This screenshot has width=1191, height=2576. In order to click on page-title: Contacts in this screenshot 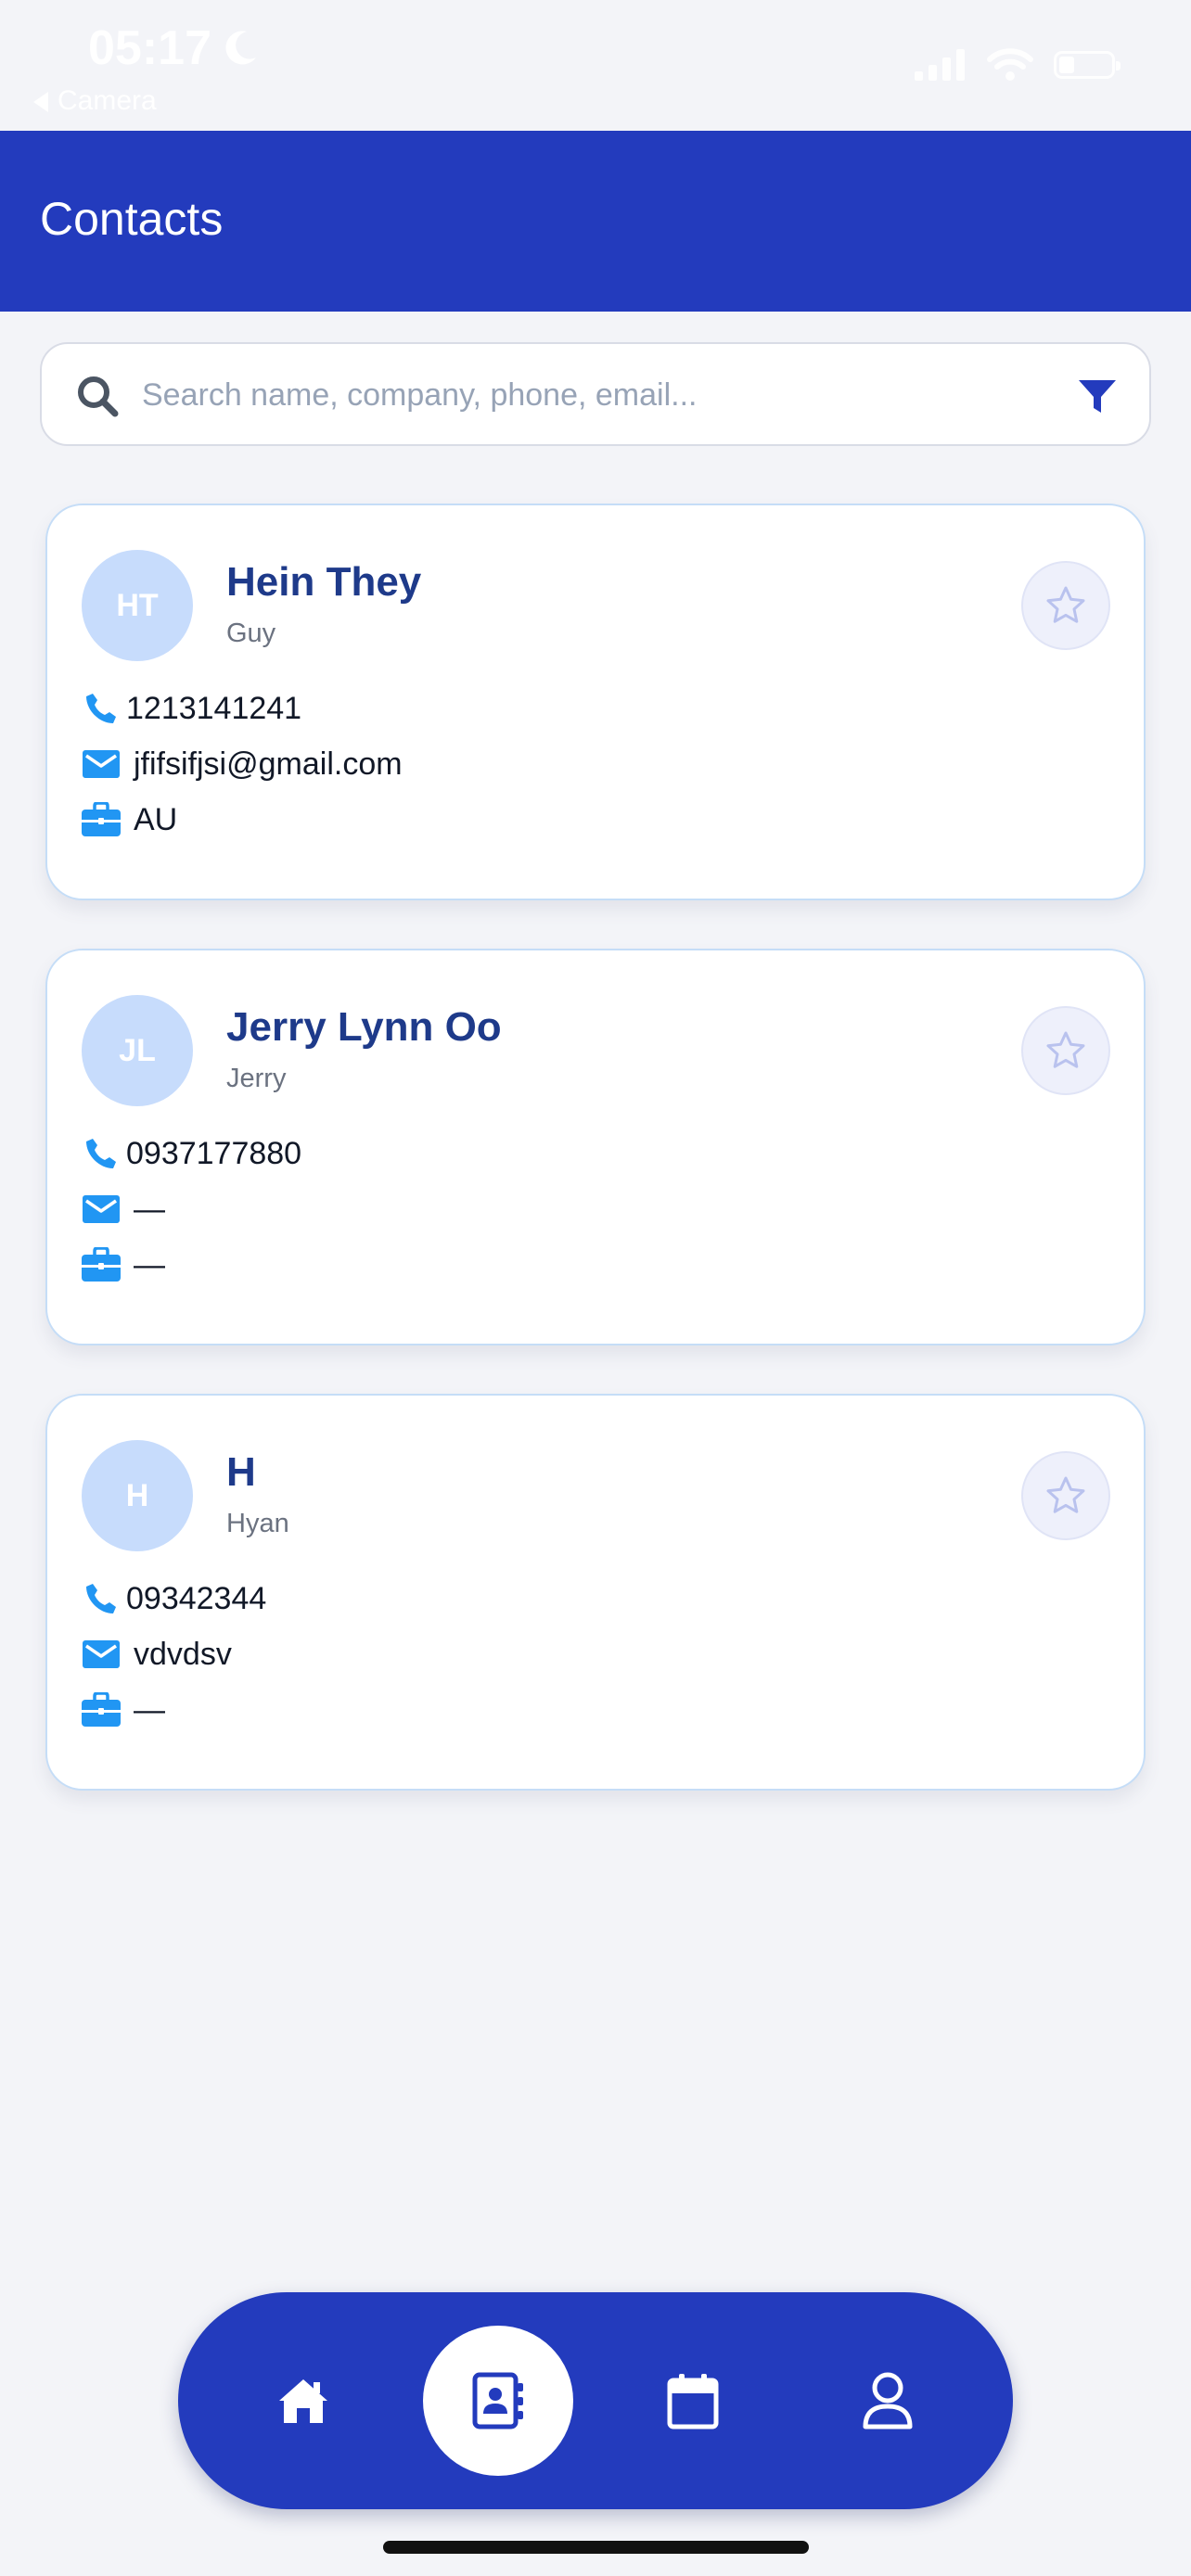, I will do `click(132, 219)`.